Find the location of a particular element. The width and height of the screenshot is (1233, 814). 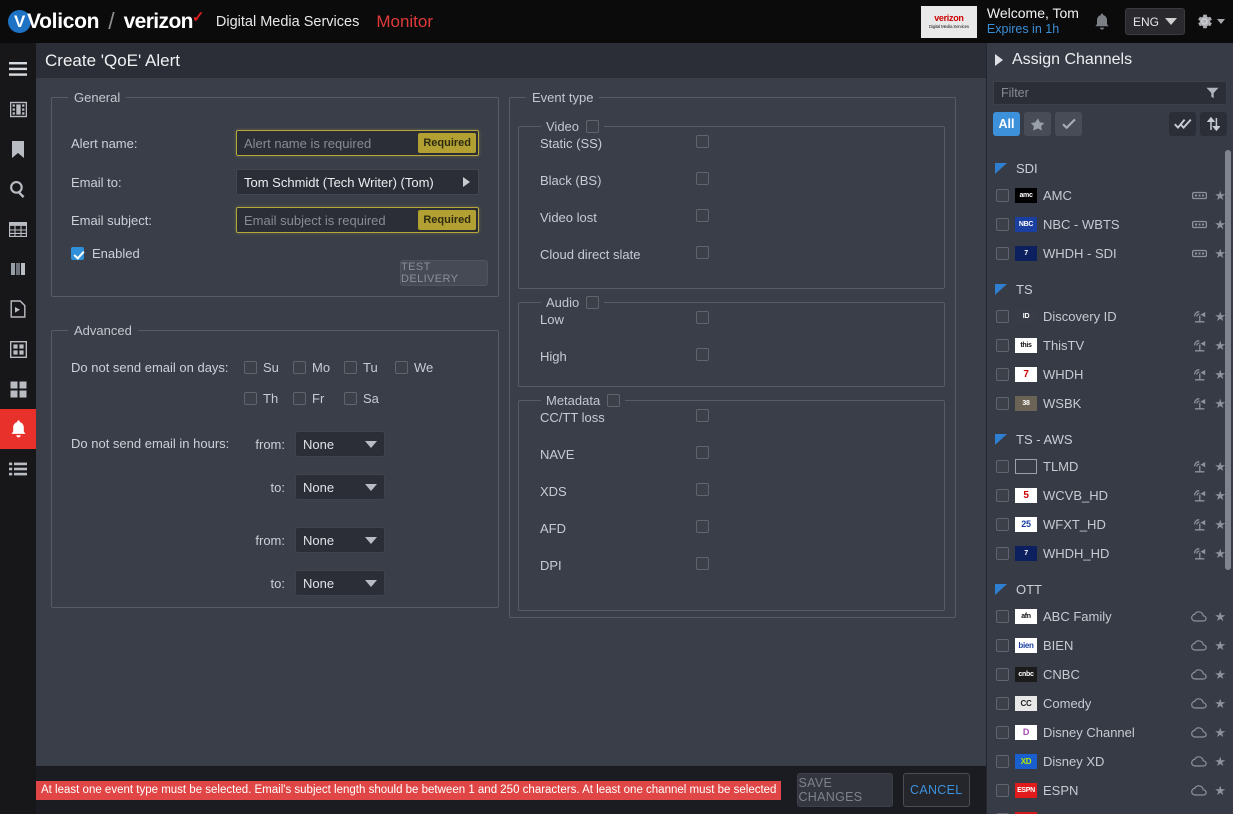

day-checkbox-mo: Mo is located at coordinates (318, 367).